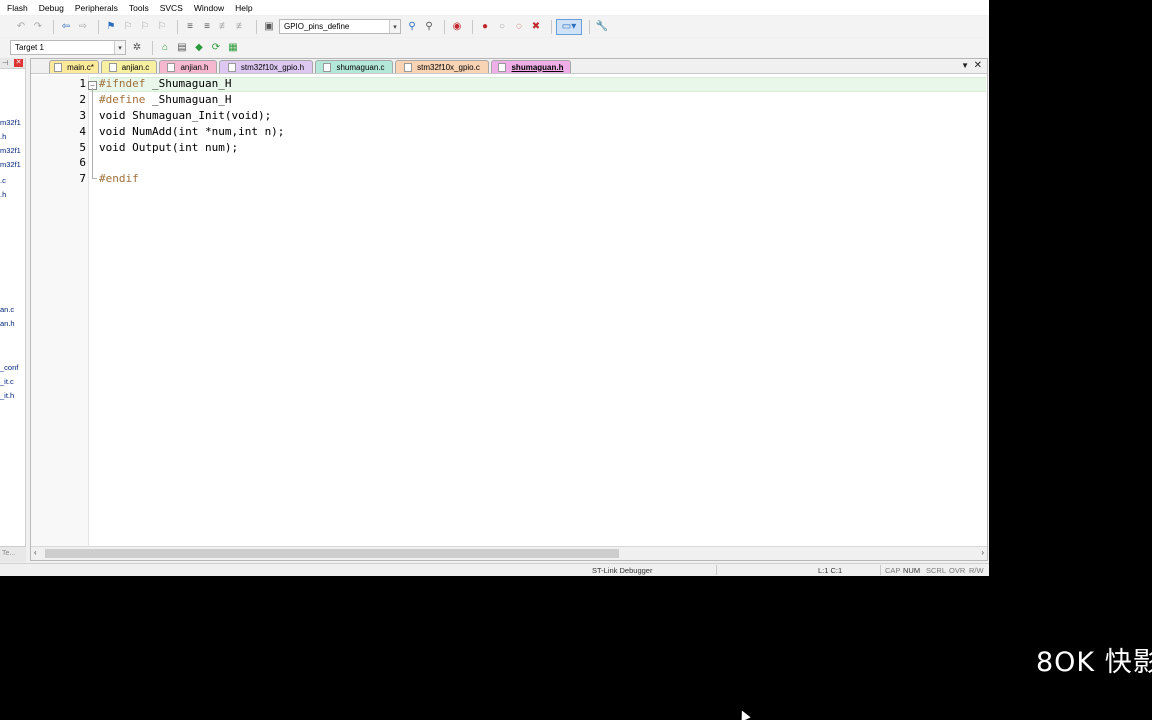 The height and width of the screenshot is (720, 1152). What do you see at coordinates (165, 100) in the screenshot?
I see `code-line-2: #define _Shumaguan_H` at bounding box center [165, 100].